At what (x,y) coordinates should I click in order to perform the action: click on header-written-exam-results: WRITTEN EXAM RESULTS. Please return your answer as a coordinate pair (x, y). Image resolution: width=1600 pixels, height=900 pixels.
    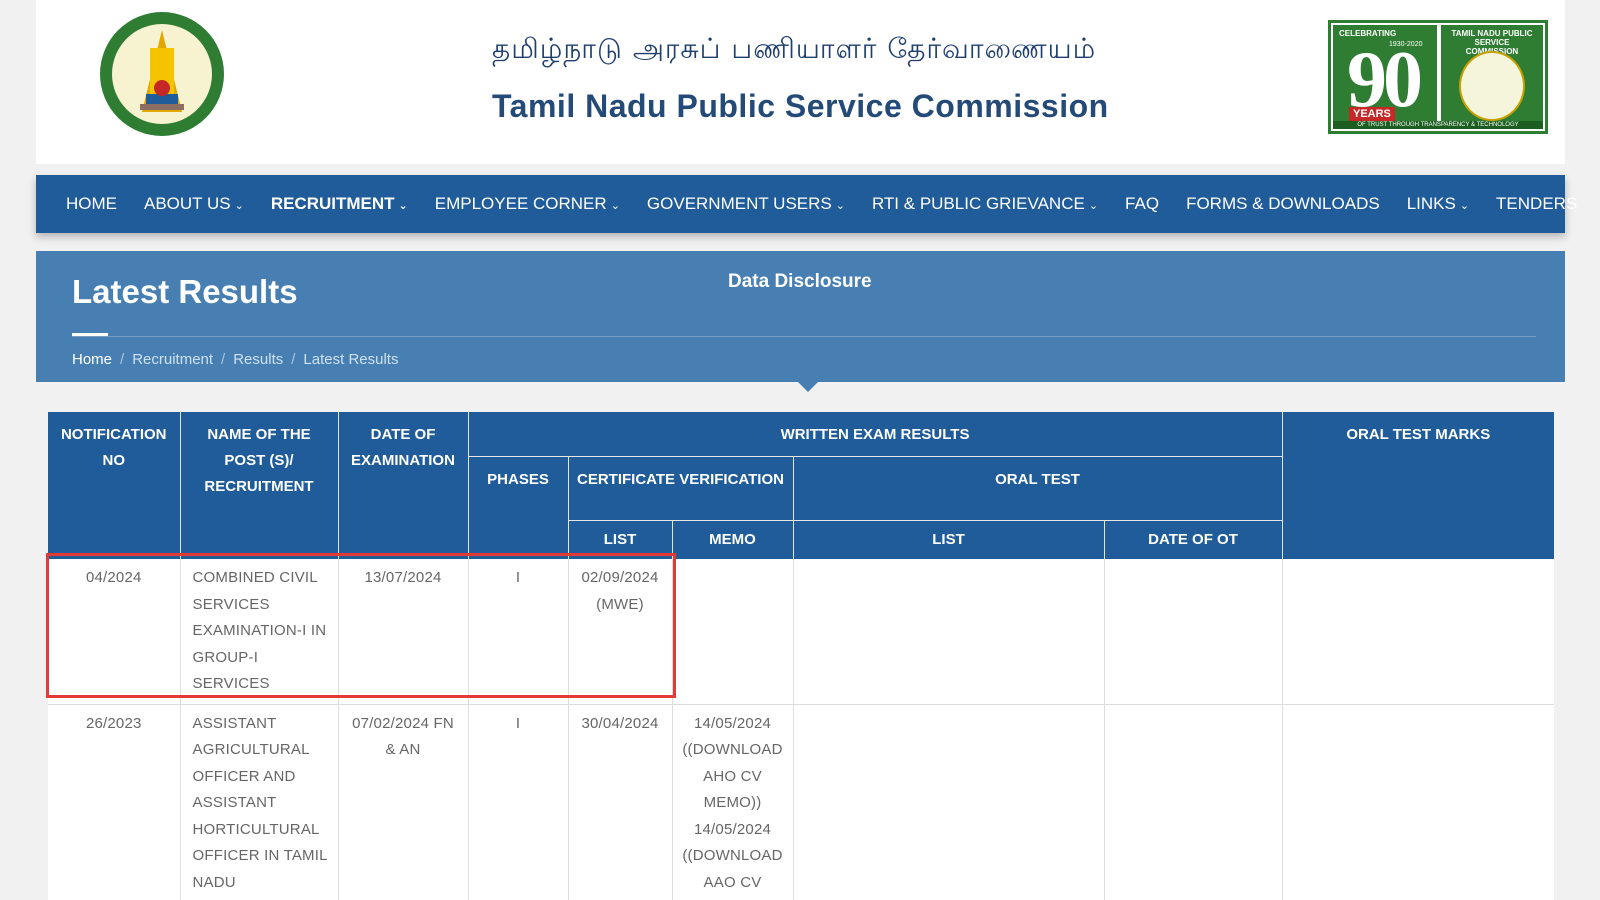
    Looking at the image, I should click on (875, 434).